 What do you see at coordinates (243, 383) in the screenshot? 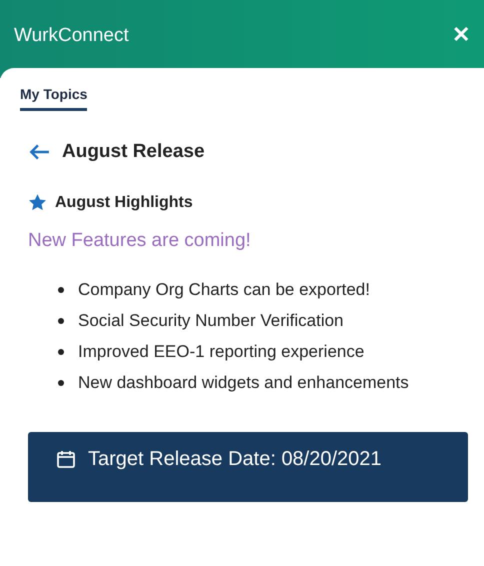
I see `feature-item: New dashboard widgets and enhancements` at bounding box center [243, 383].